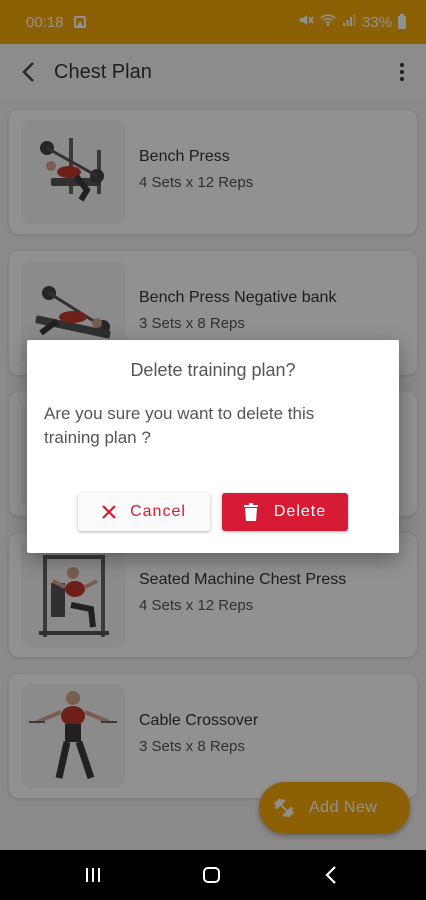 The height and width of the screenshot is (900, 426). I want to click on trash-icon, so click(250, 512).